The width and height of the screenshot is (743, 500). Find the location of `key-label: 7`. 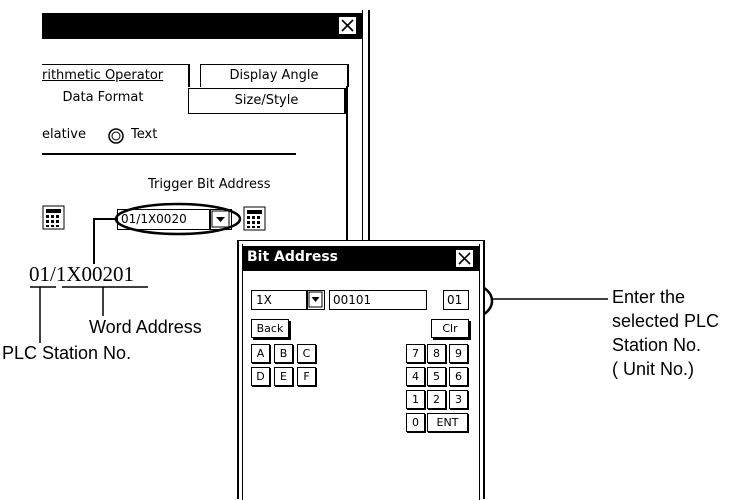

key-label: 7 is located at coordinates (415, 353).